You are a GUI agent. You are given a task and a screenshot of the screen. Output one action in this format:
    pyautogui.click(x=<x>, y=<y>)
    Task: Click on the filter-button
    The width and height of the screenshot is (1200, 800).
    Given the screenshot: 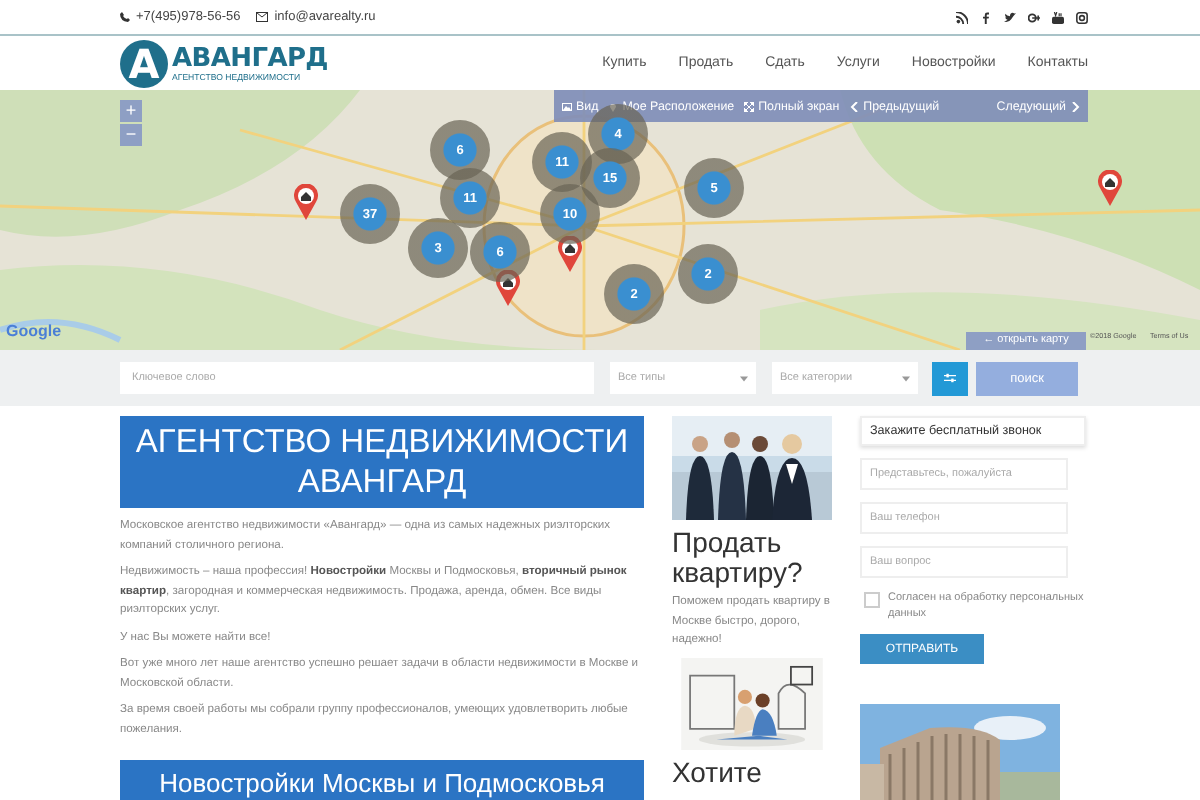 What is the action you would take?
    pyautogui.click(x=950, y=378)
    